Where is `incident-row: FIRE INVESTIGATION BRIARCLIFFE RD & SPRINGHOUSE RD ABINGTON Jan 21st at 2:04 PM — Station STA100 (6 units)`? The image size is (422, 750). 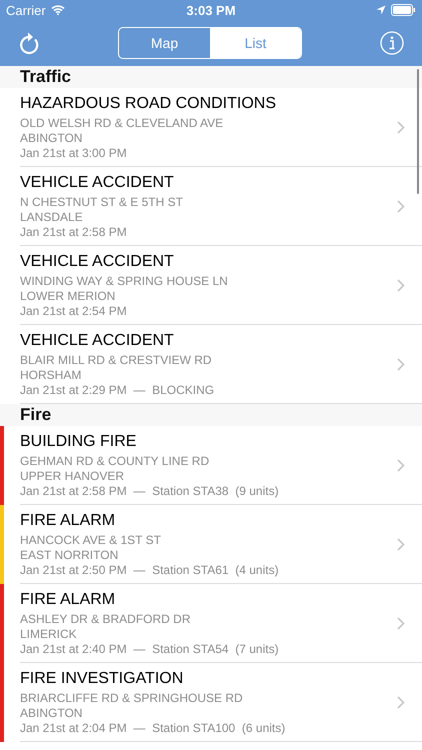 incident-row: FIRE INVESTIGATION BRIARCLIFFE RD & SPRINGHOUSE RD ABINGTON Jan 21st at 2:04 PM — Station STA100 (6 units) is located at coordinates (211, 702).